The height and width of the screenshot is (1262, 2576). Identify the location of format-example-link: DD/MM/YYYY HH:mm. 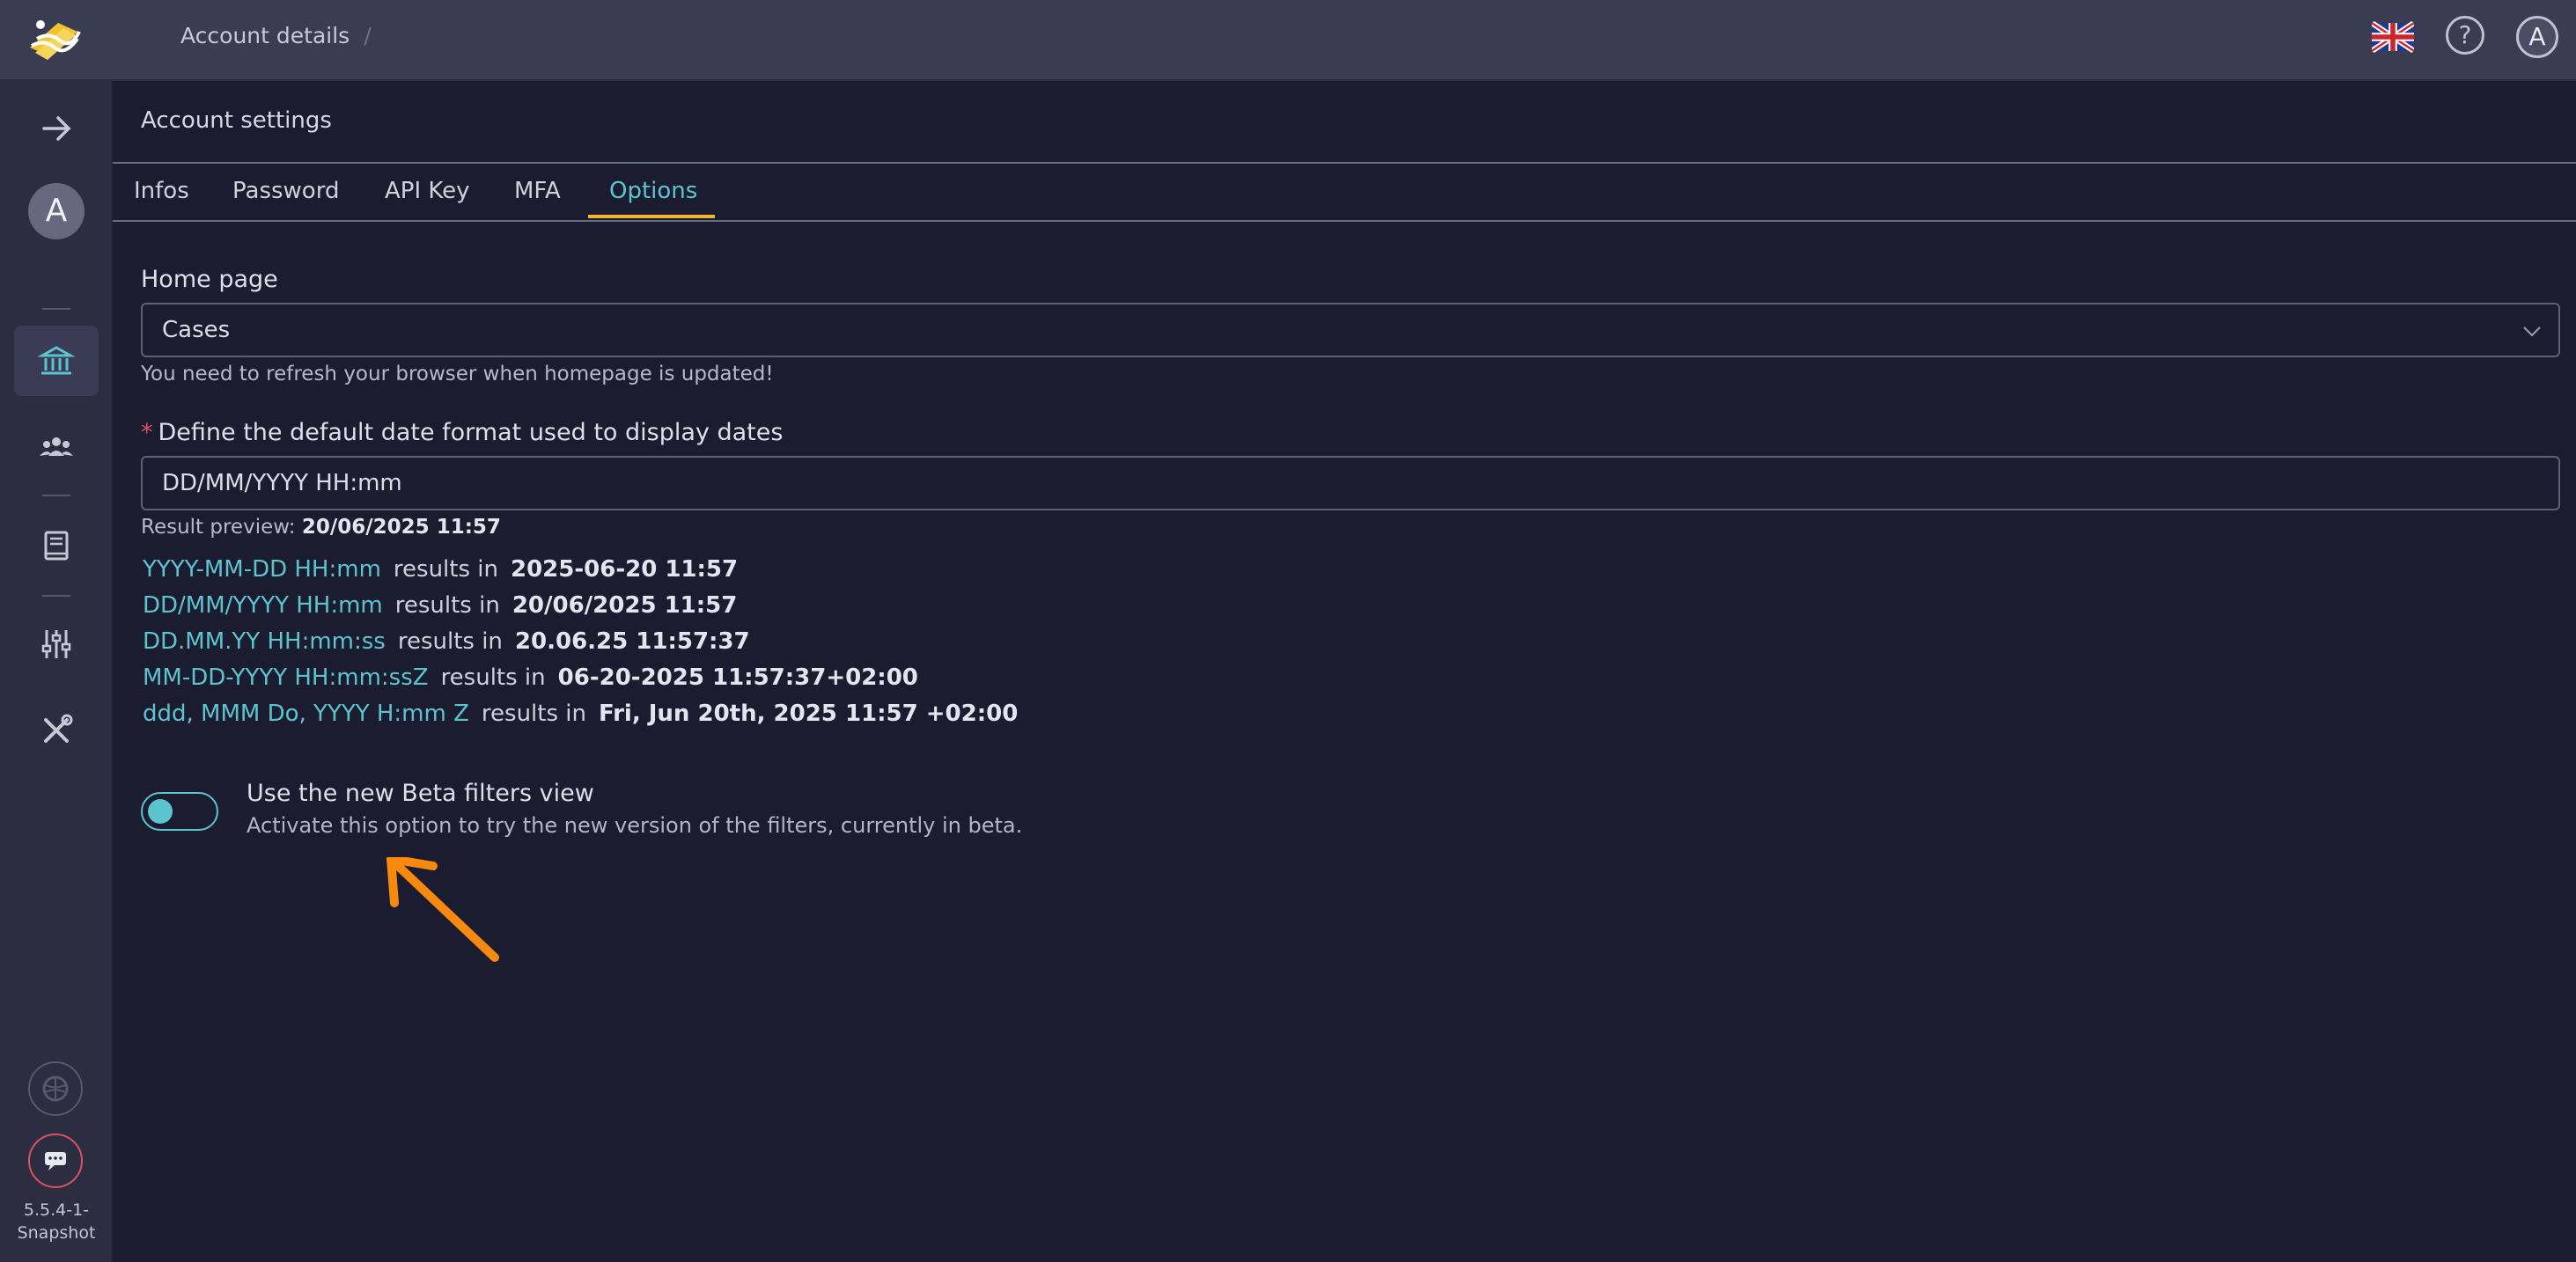
(263, 605).